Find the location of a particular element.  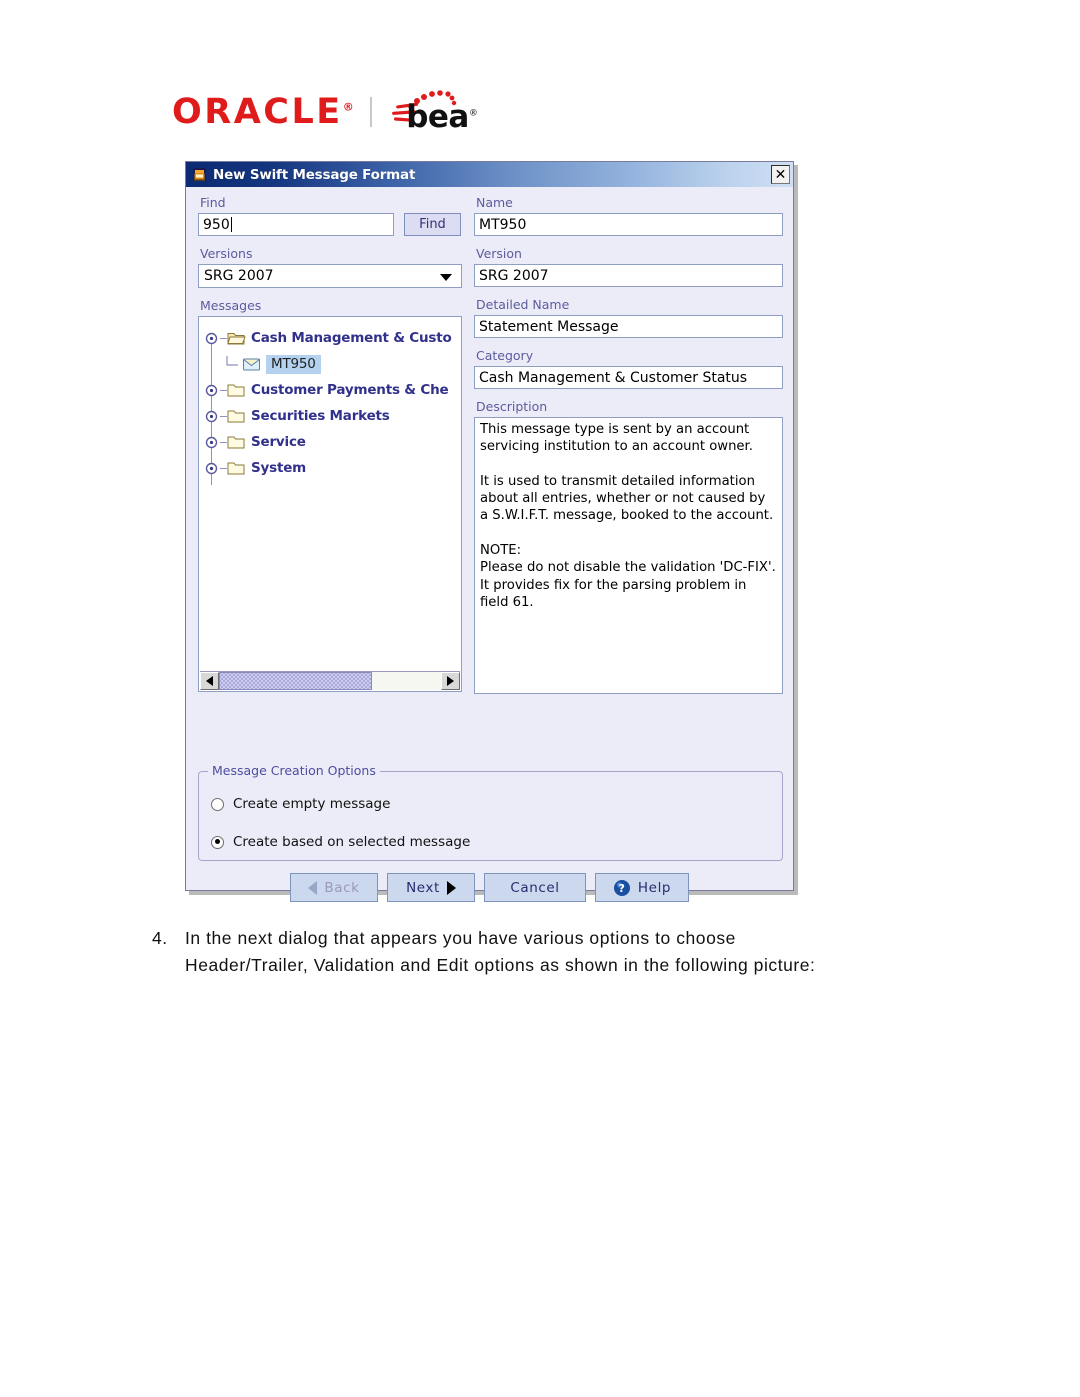

logo-divider is located at coordinates (371, 112).